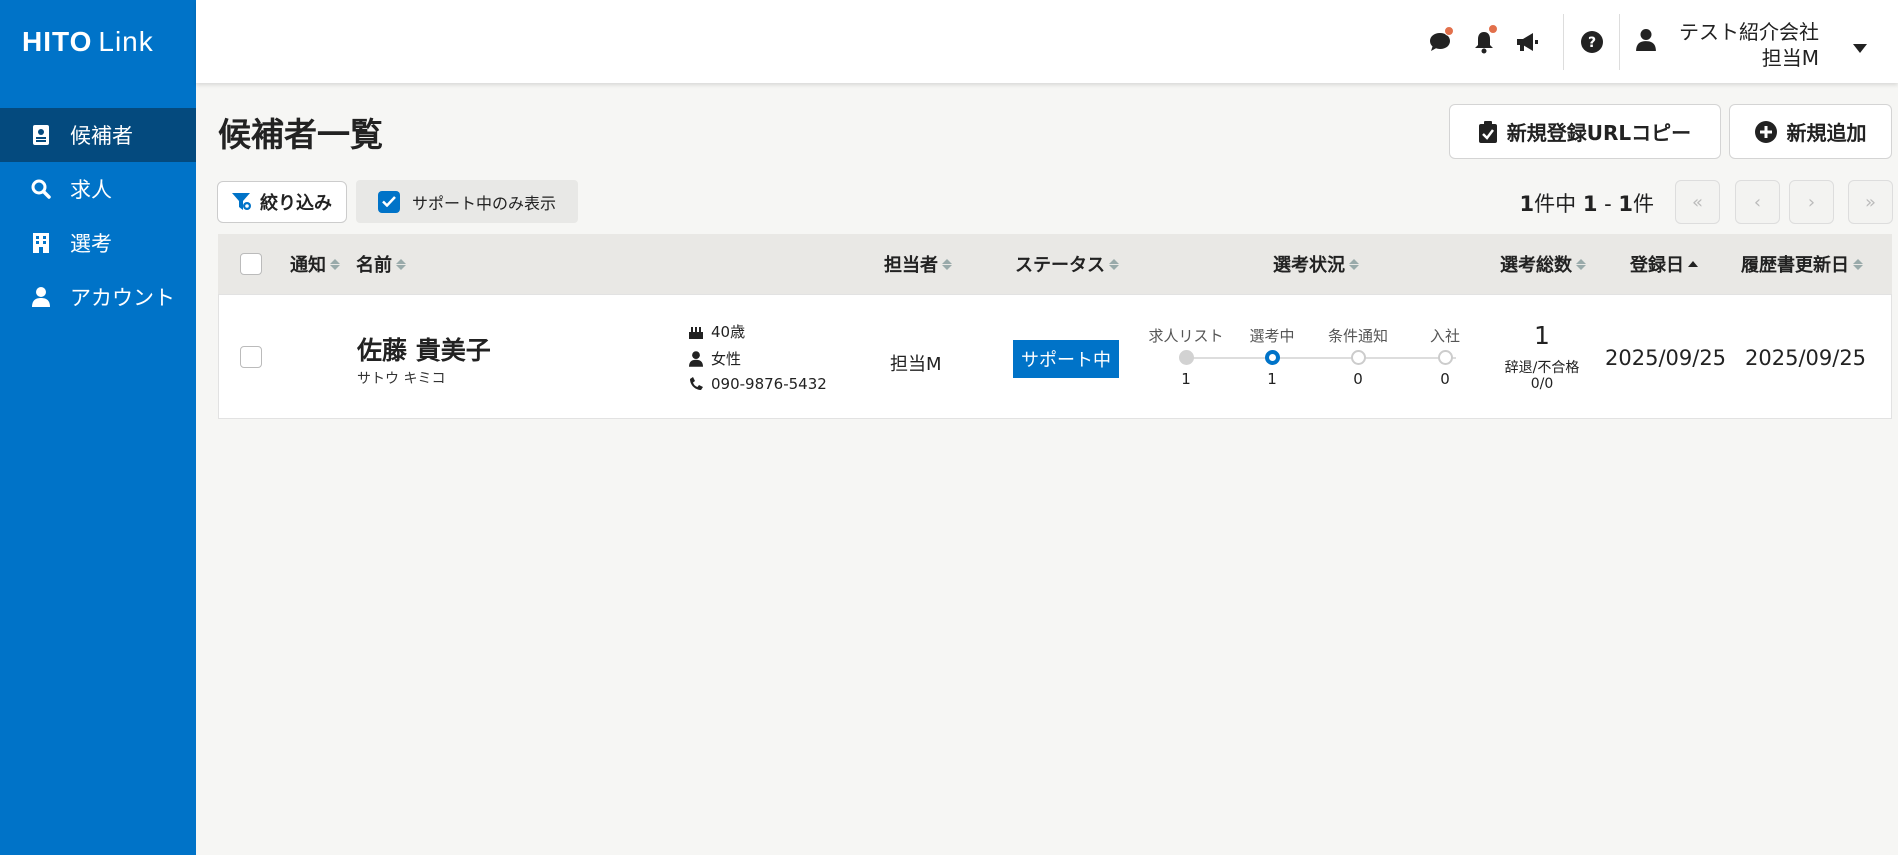 The image size is (1898, 855). I want to click on double-chevron-left-icon: «, so click(1697, 202).